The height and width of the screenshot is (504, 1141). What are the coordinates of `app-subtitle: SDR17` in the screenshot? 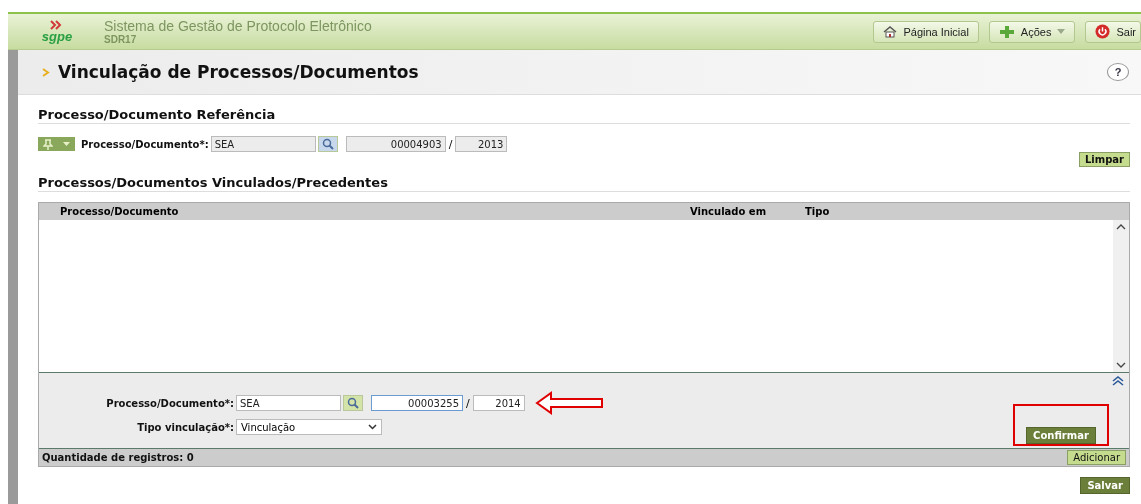 It's located at (121, 39).